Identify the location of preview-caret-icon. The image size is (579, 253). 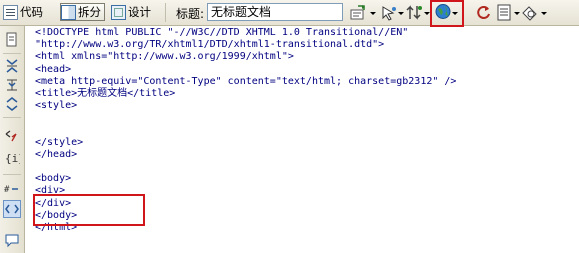
(401, 13).